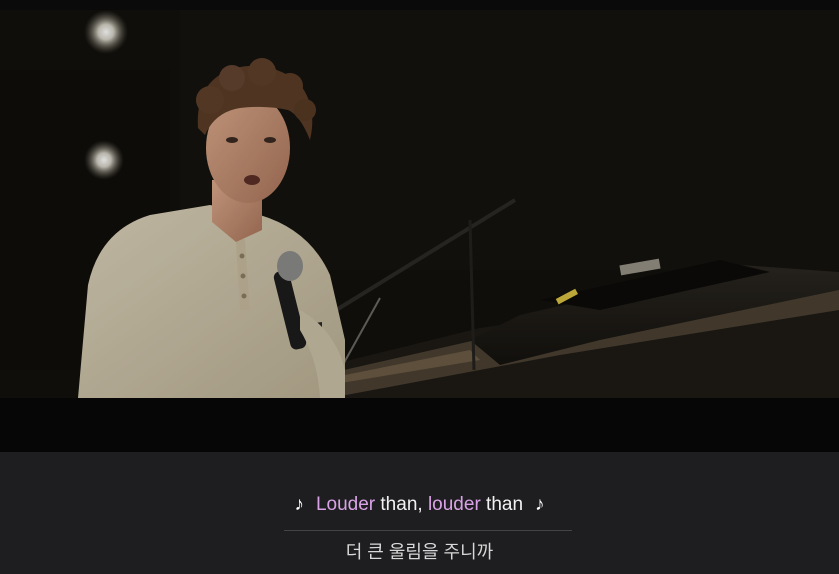  Describe the element at coordinates (345, 504) in the screenshot. I see `subtitle-highlight-word: Louder` at that location.